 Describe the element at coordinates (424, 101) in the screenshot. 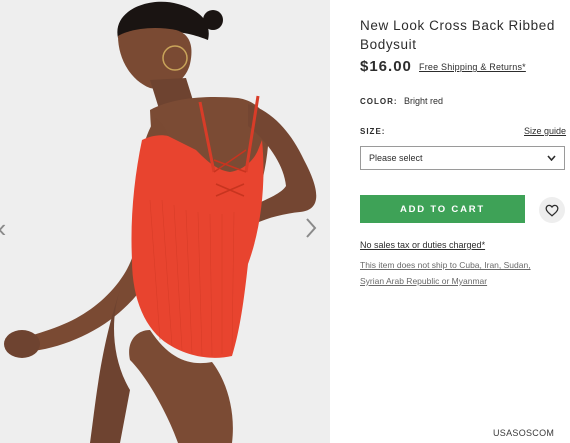

I see `color-value: Bright red` at that location.